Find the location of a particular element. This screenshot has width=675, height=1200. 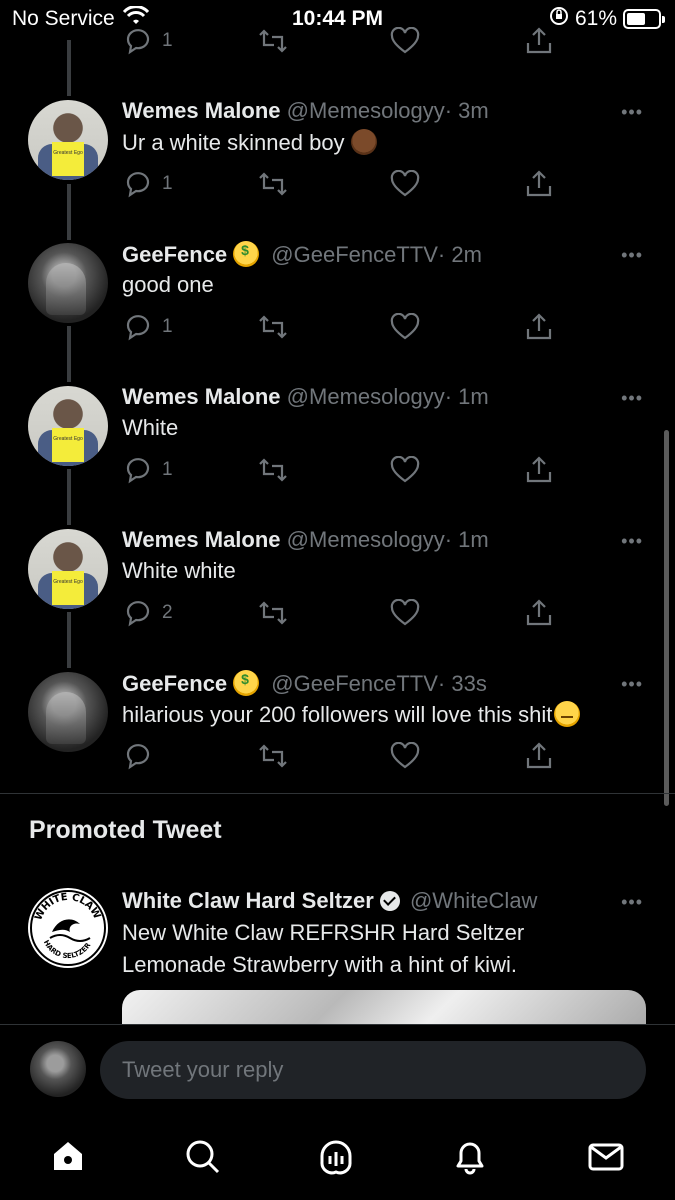

battery-percent: 61% is located at coordinates (595, 18).